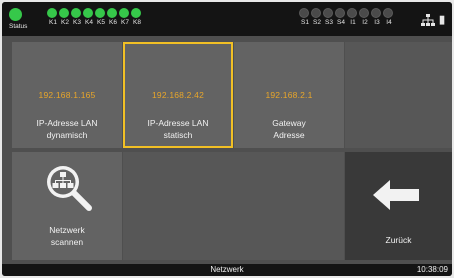 The height and width of the screenshot is (278, 454). Describe the element at coordinates (289, 129) in the screenshot. I see `gateway-caption: Gateway Adresse` at that location.